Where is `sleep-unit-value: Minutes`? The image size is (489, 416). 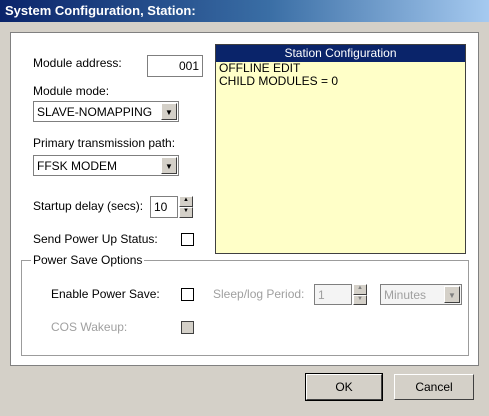 sleep-unit-value: Minutes is located at coordinates (405, 295).